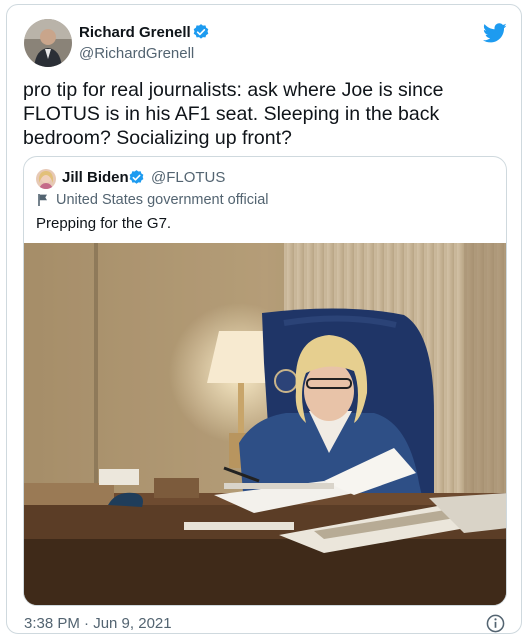 The width and height of the screenshot is (530, 640). Describe the element at coordinates (42, 200) in the screenshot. I see `flag-icon` at that location.